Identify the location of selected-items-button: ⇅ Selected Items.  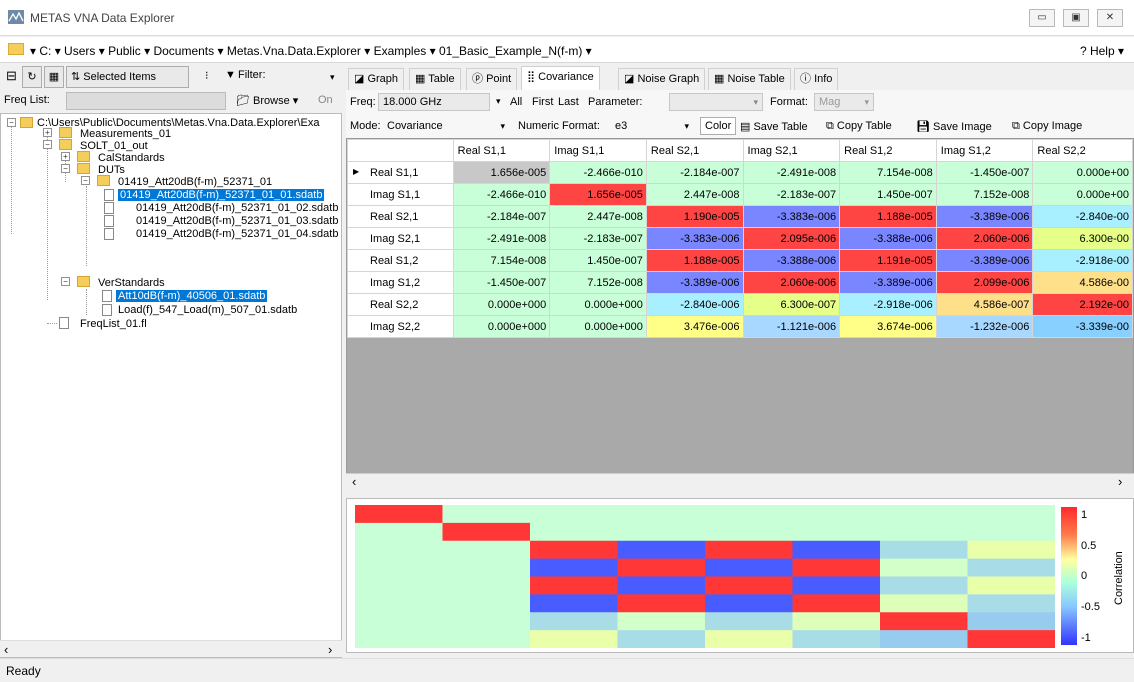
(127, 77).